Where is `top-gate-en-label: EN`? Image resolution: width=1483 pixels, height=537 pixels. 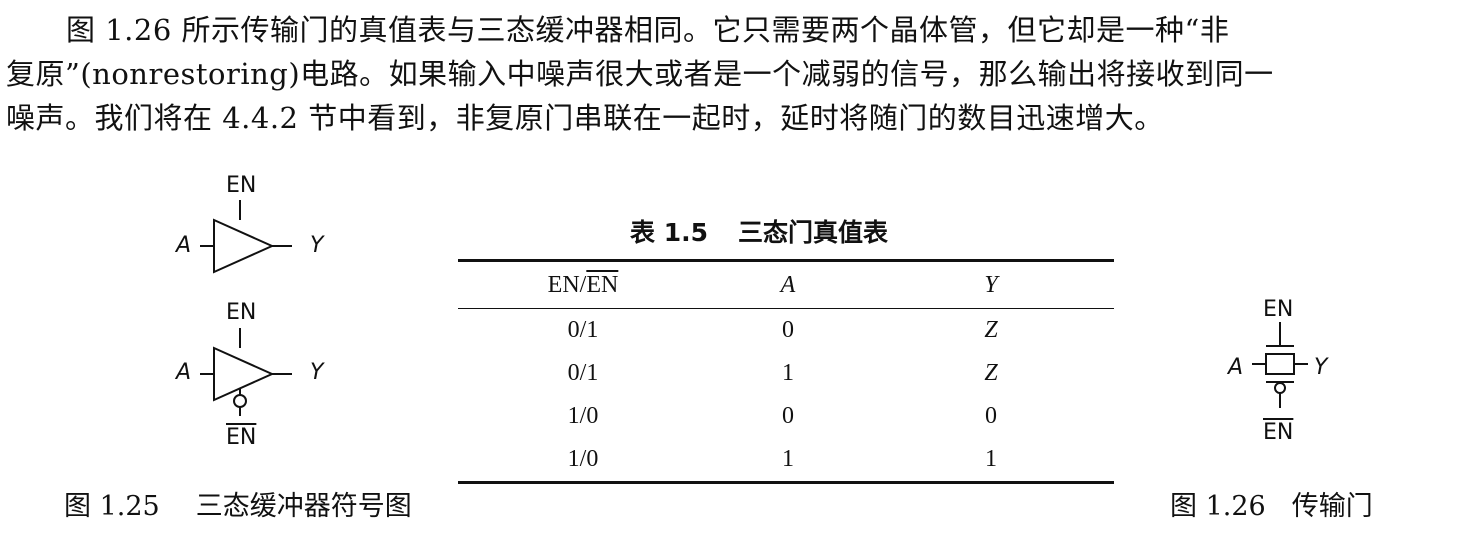 top-gate-en-label: EN is located at coordinates (241, 185).